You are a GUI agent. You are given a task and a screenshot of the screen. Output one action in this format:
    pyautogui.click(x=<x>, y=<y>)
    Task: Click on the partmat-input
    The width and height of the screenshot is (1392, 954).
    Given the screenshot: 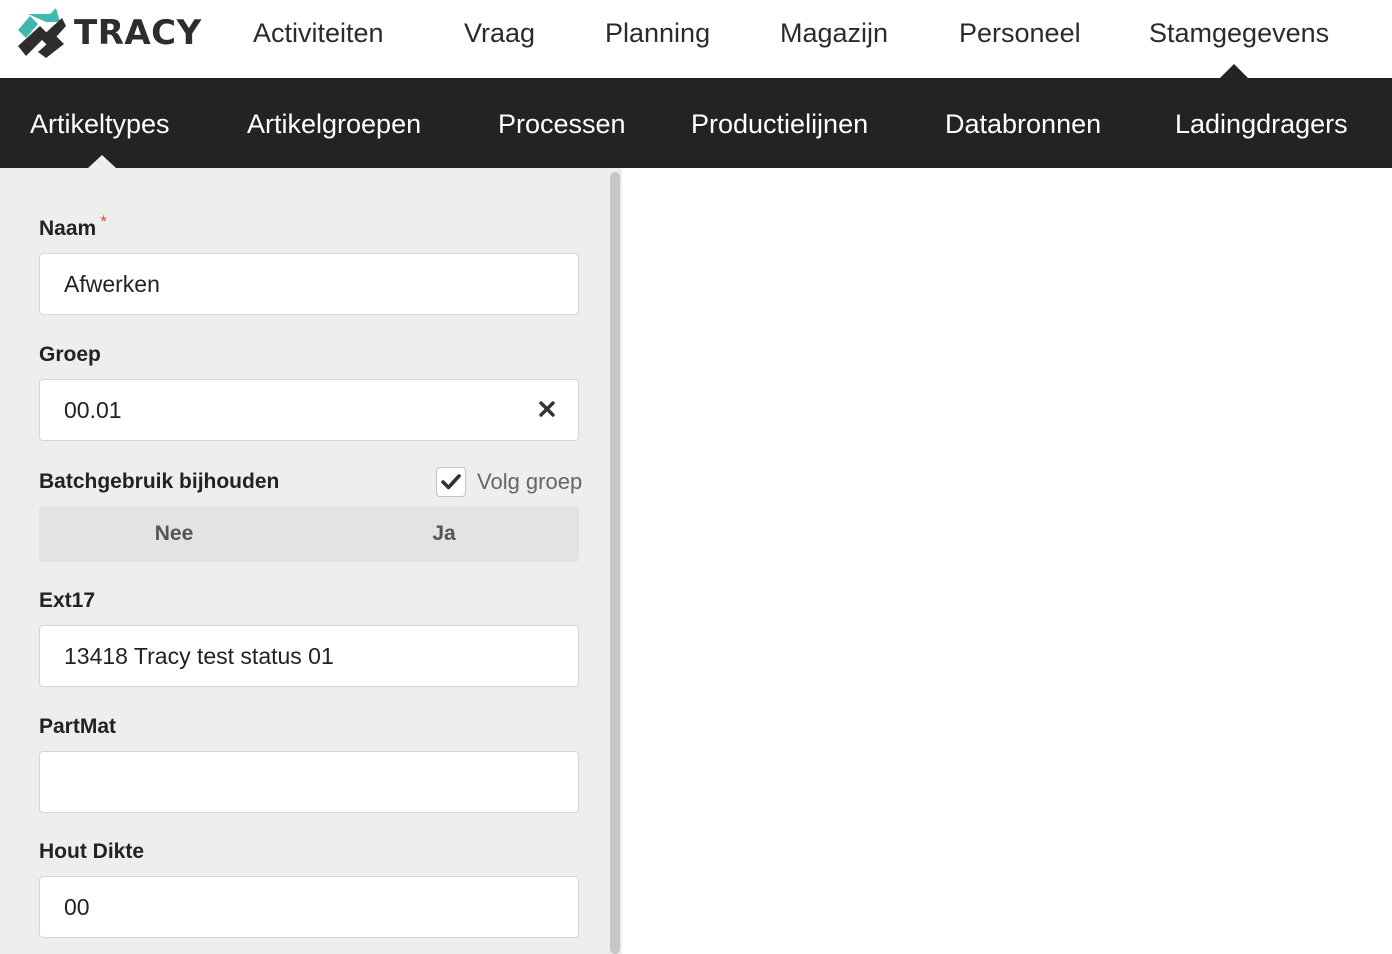 What is the action you would take?
    pyautogui.click(x=309, y=782)
    